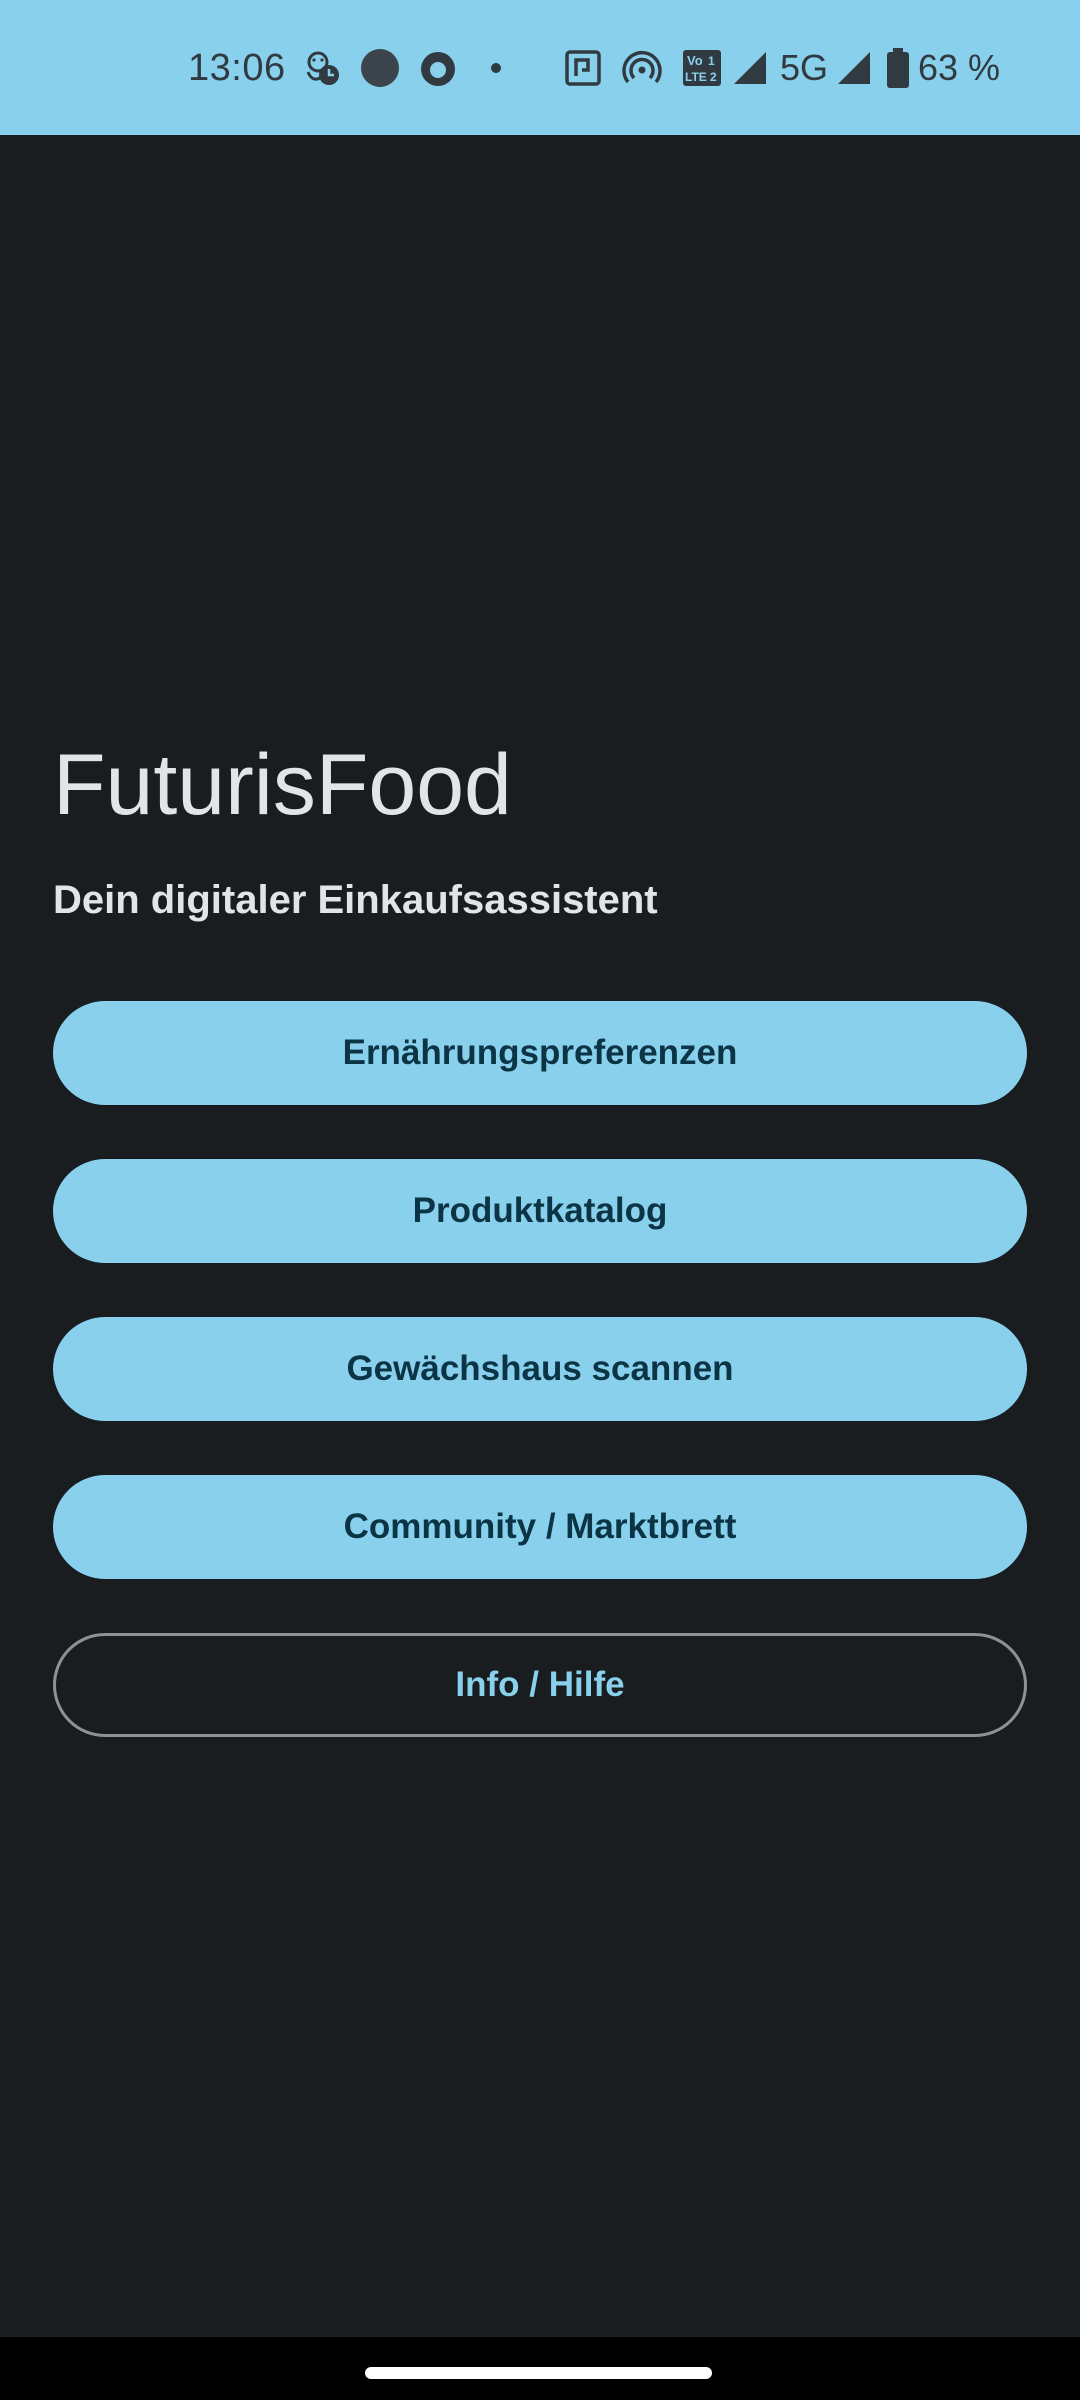  I want to click on info-help-button: Info / Hilfe, so click(540, 1685).